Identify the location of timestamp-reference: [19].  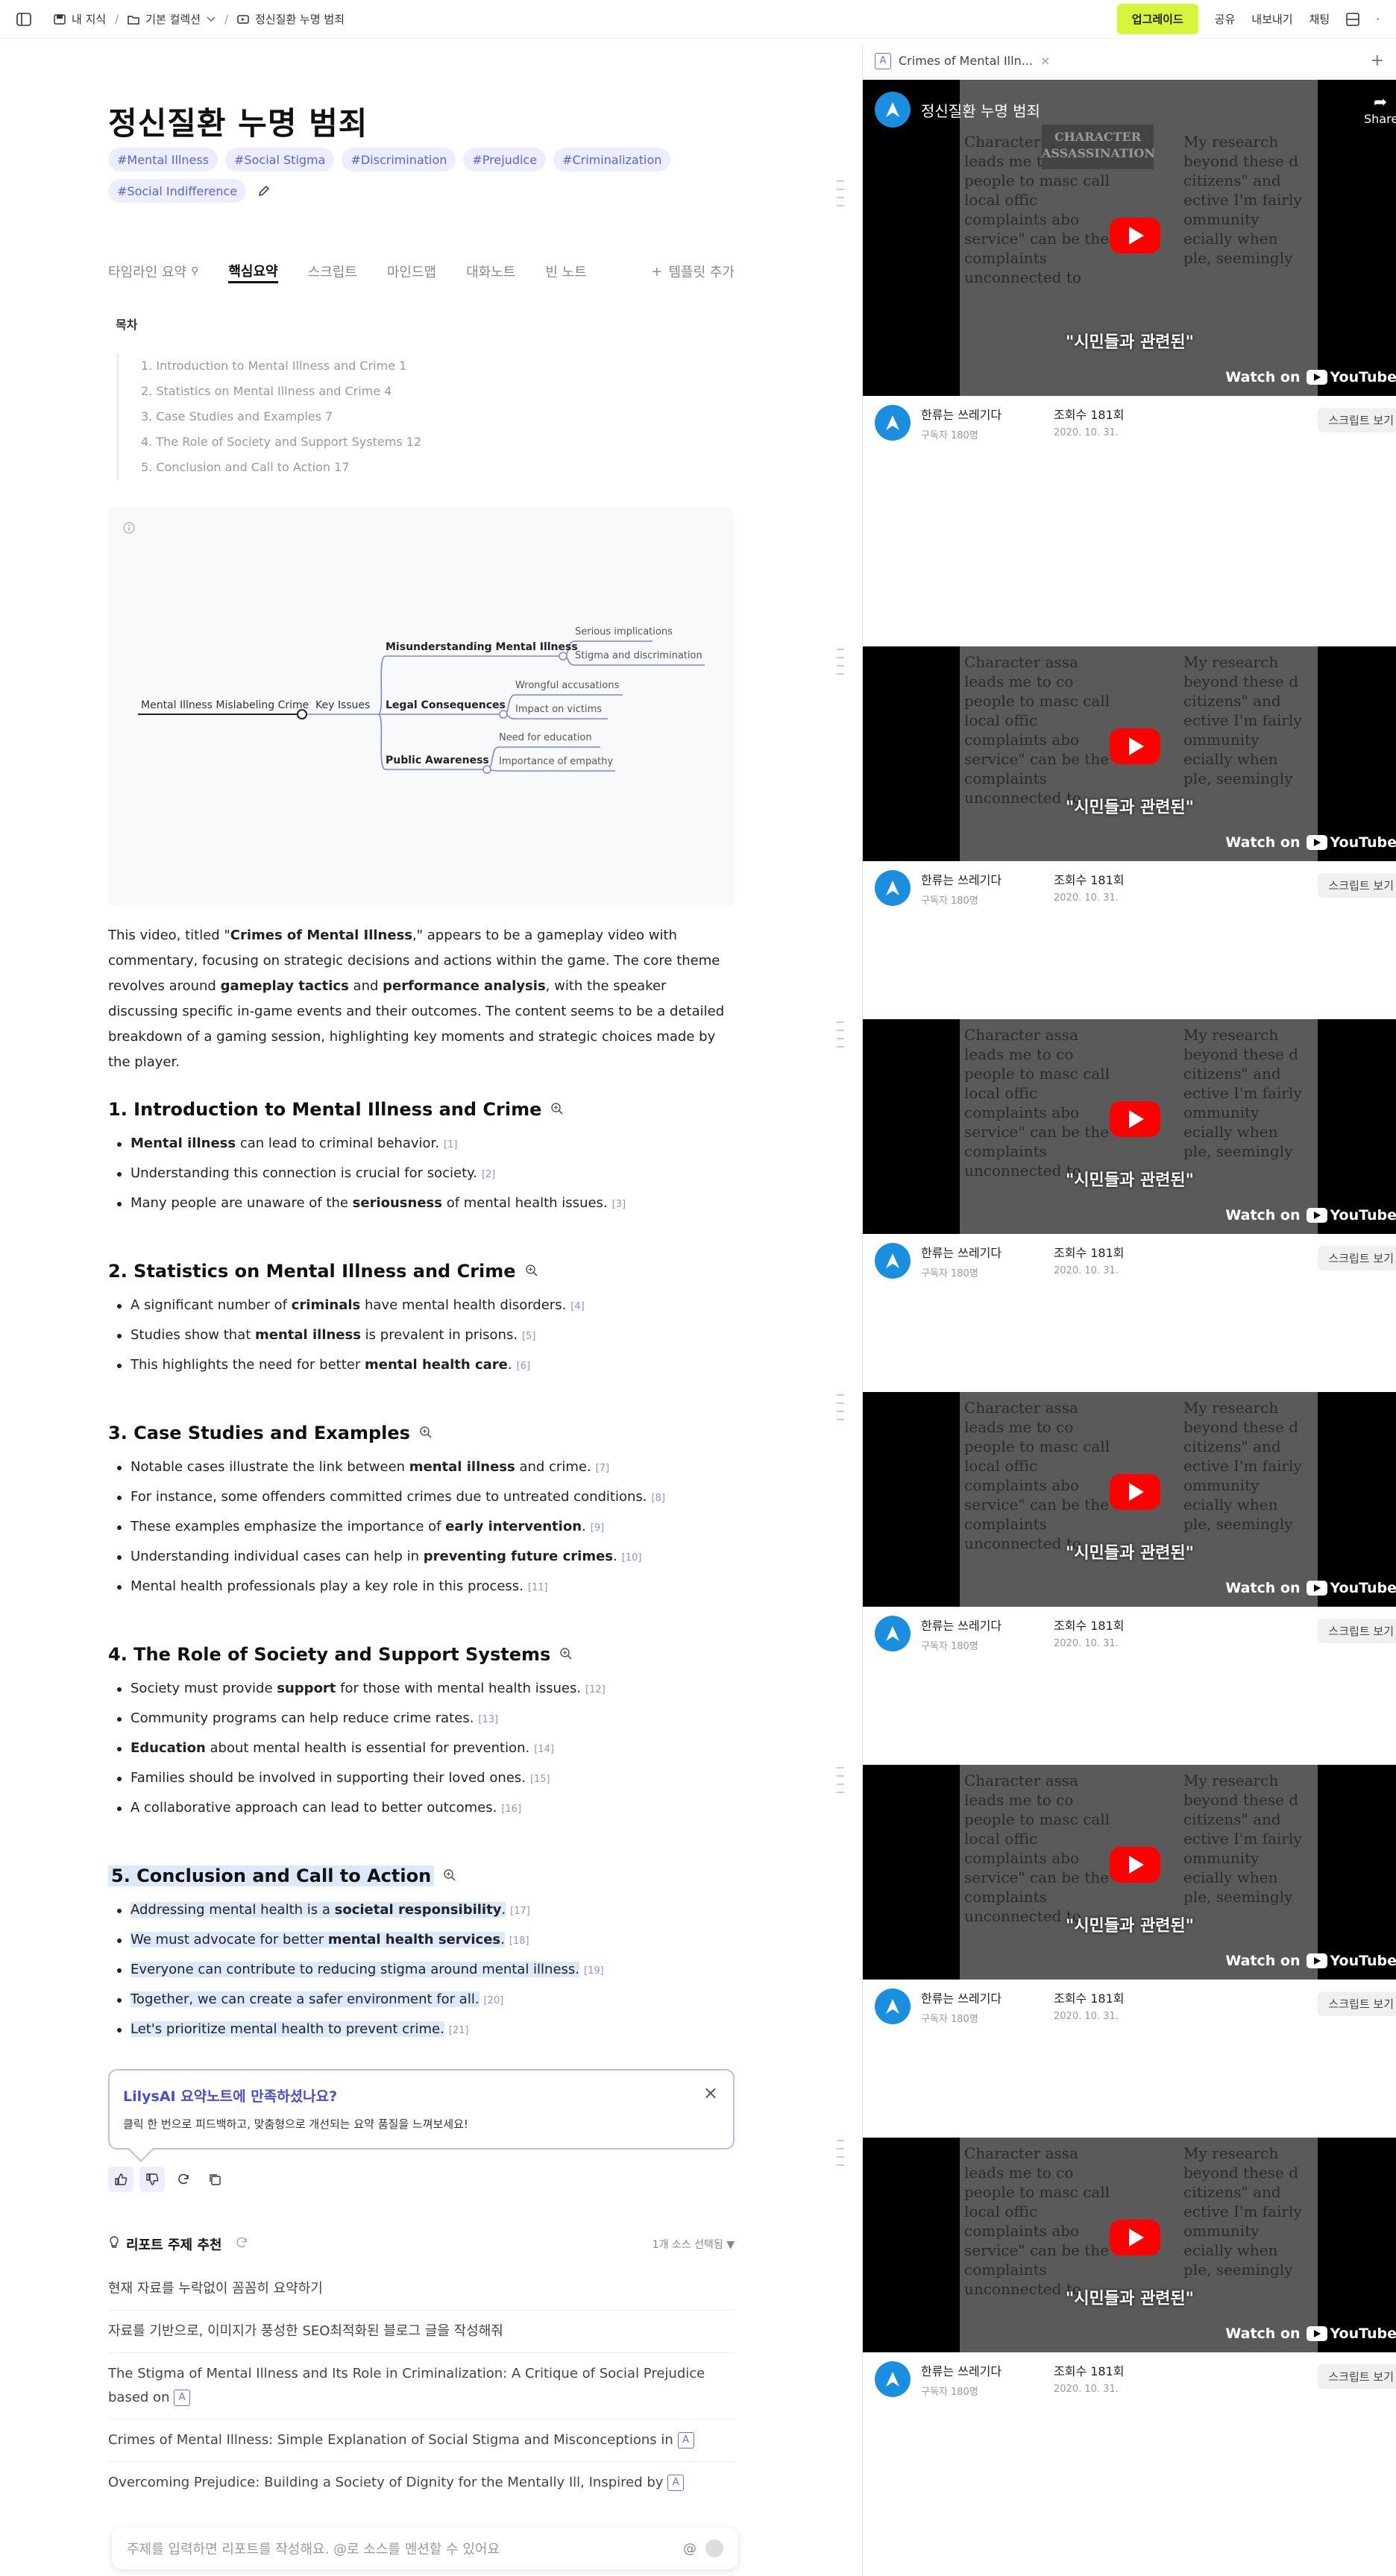
(594, 1971).